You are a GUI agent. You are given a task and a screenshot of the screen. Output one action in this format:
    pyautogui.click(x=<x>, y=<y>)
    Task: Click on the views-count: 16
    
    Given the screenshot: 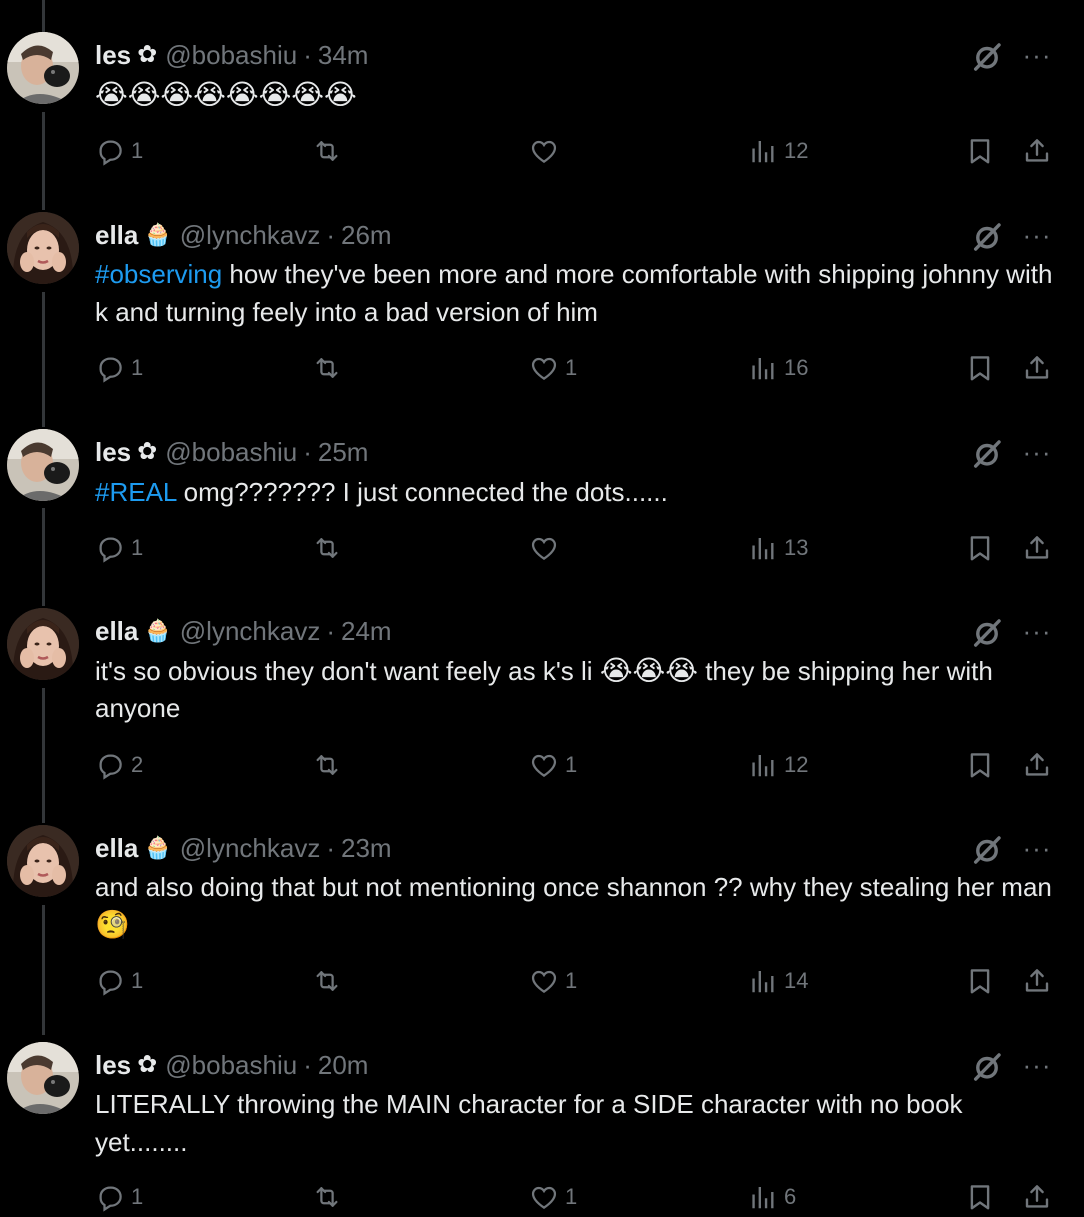 What is the action you would take?
    pyautogui.click(x=796, y=367)
    